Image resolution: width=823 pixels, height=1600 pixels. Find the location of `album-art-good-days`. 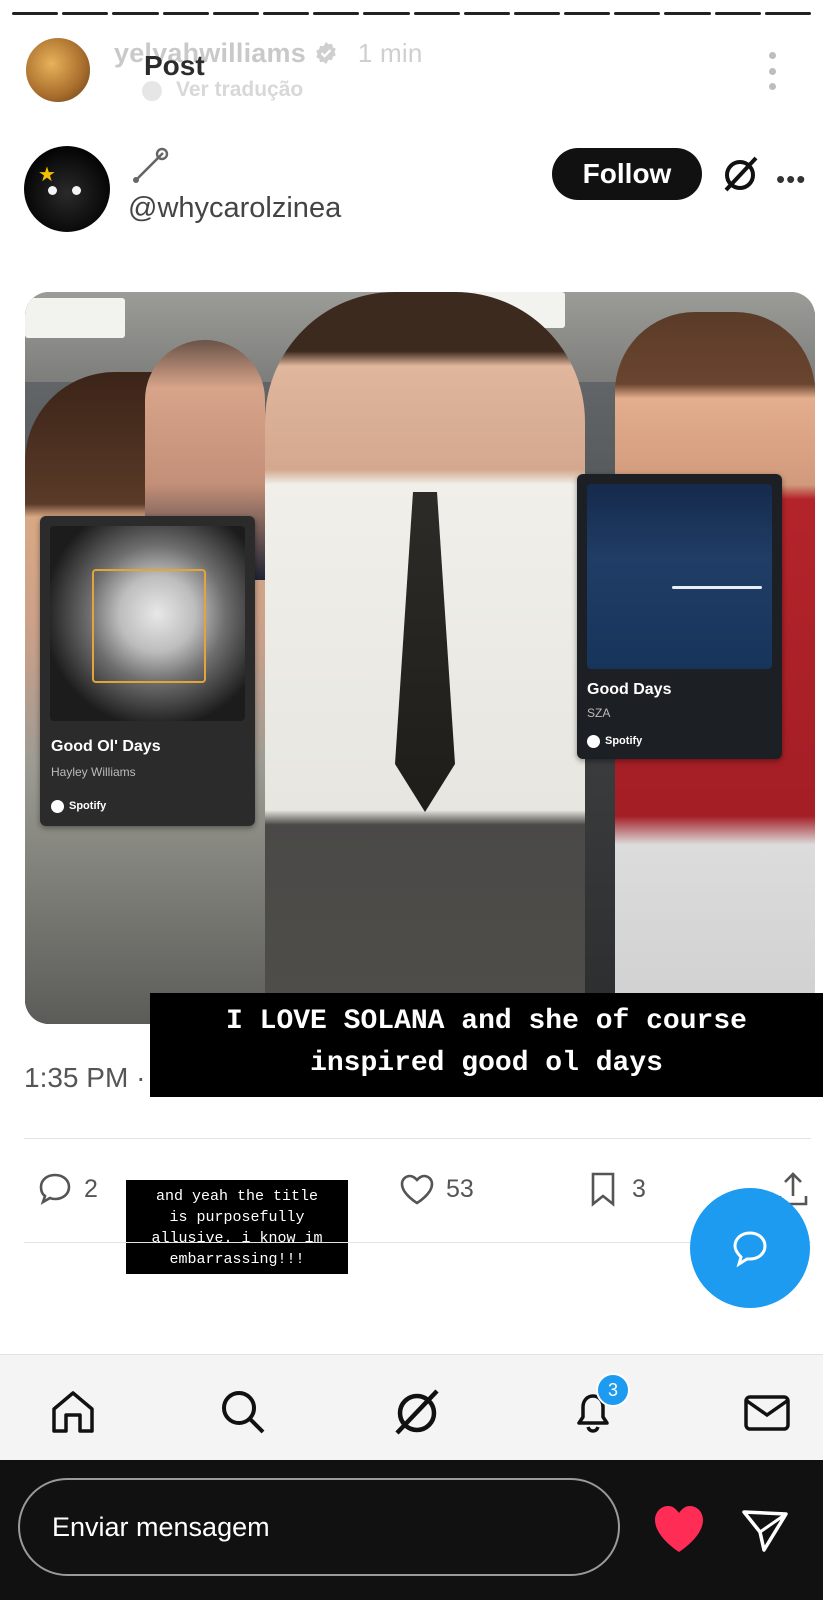

album-art-good-days is located at coordinates (679, 576).